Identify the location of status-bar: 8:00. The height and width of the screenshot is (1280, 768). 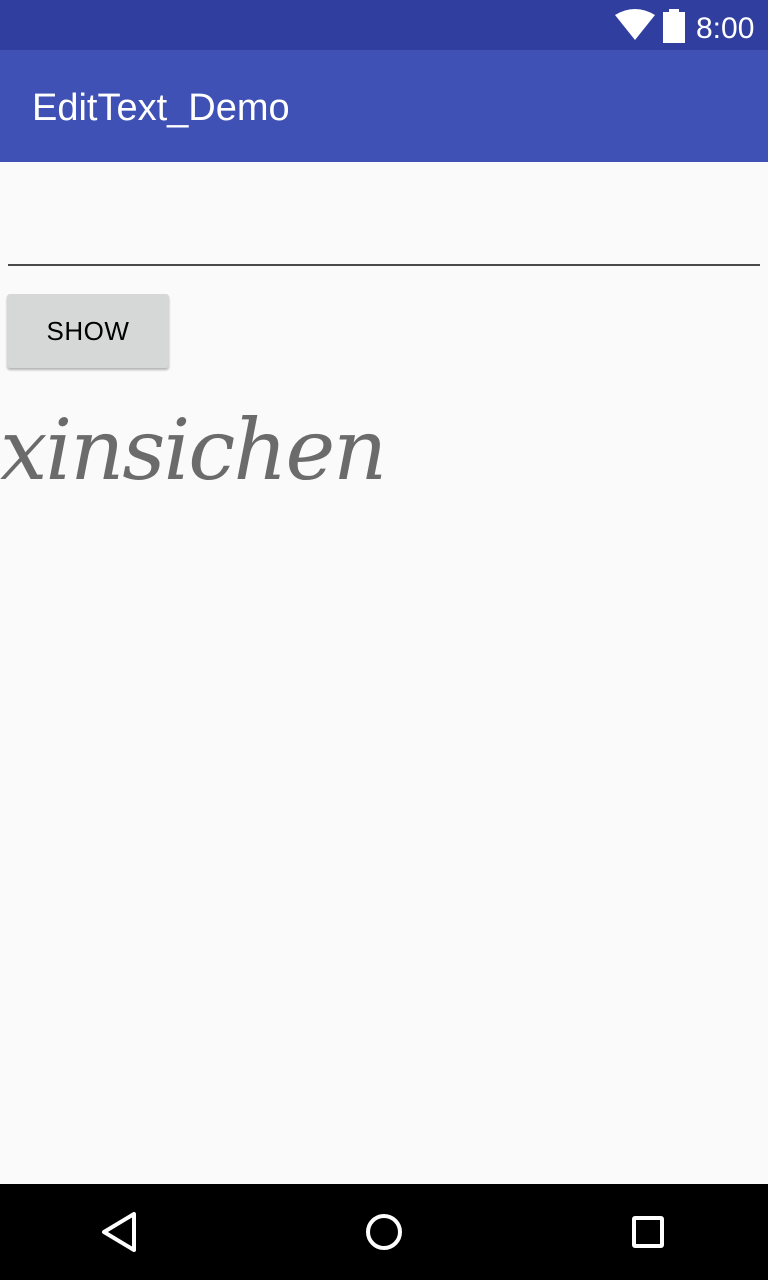
(384, 25).